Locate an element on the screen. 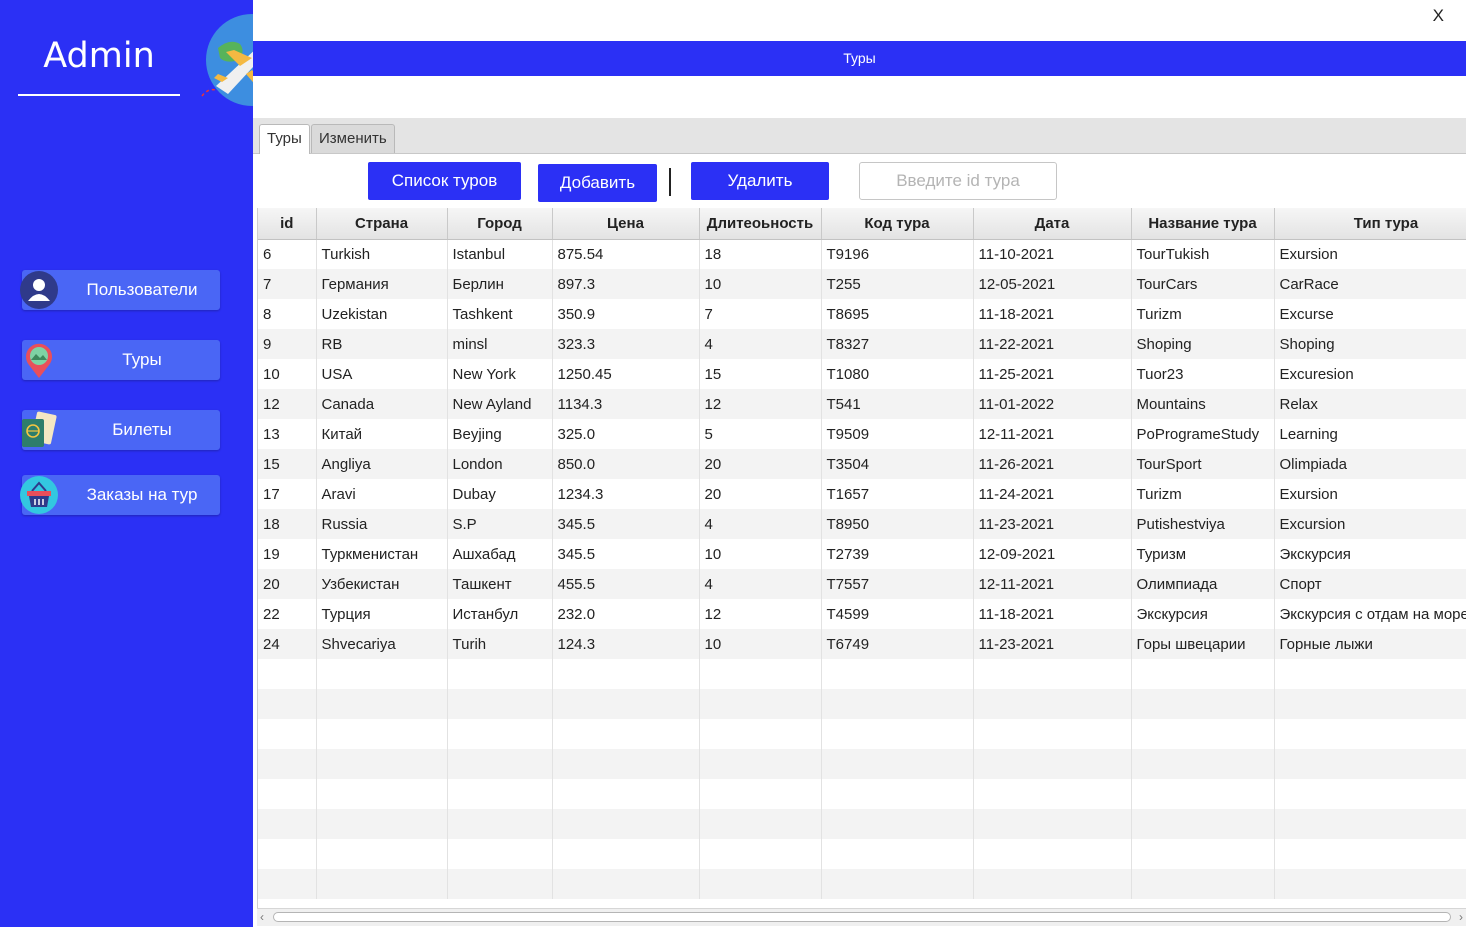  column-header: id is located at coordinates (287, 224).